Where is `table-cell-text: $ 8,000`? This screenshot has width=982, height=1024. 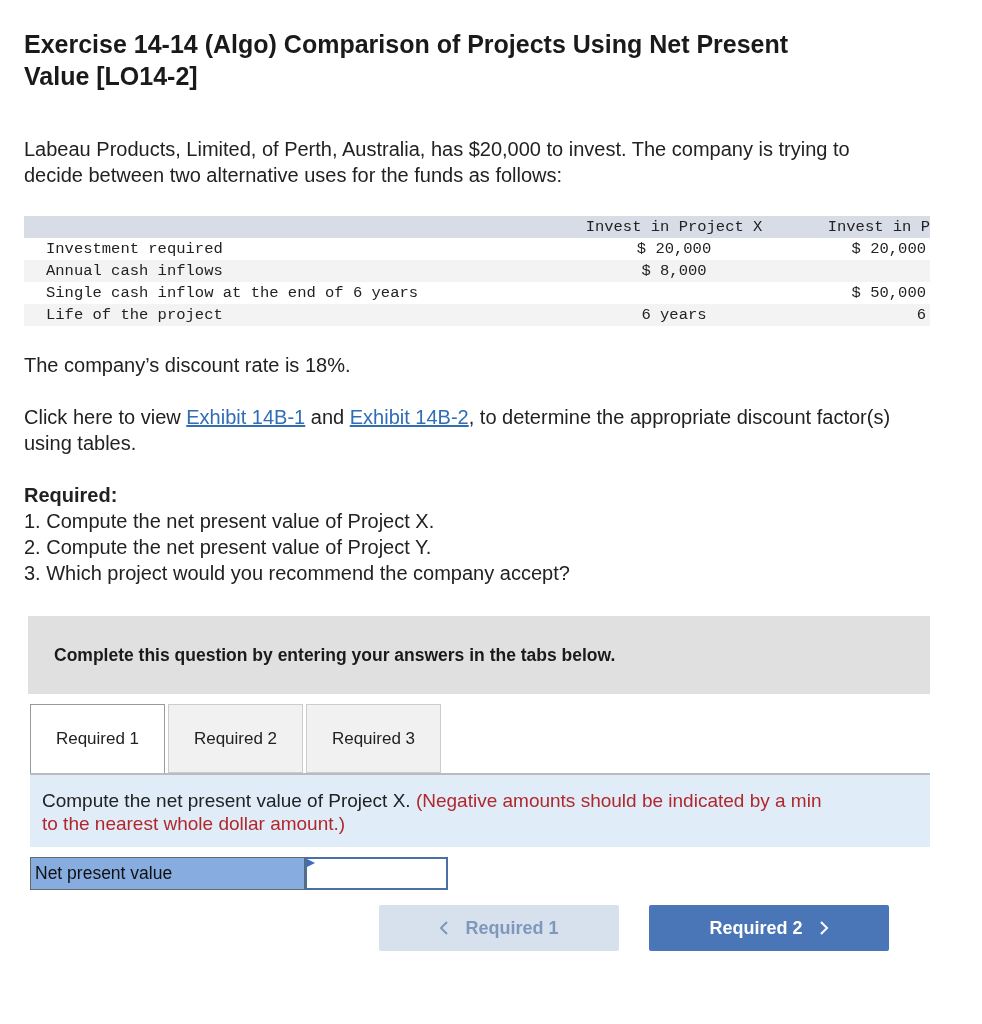
table-cell-text: $ 8,000 is located at coordinates (674, 271).